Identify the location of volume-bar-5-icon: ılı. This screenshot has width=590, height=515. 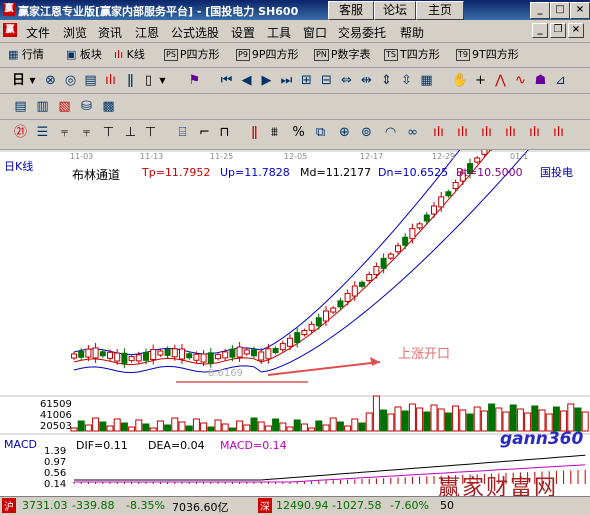
(534, 132).